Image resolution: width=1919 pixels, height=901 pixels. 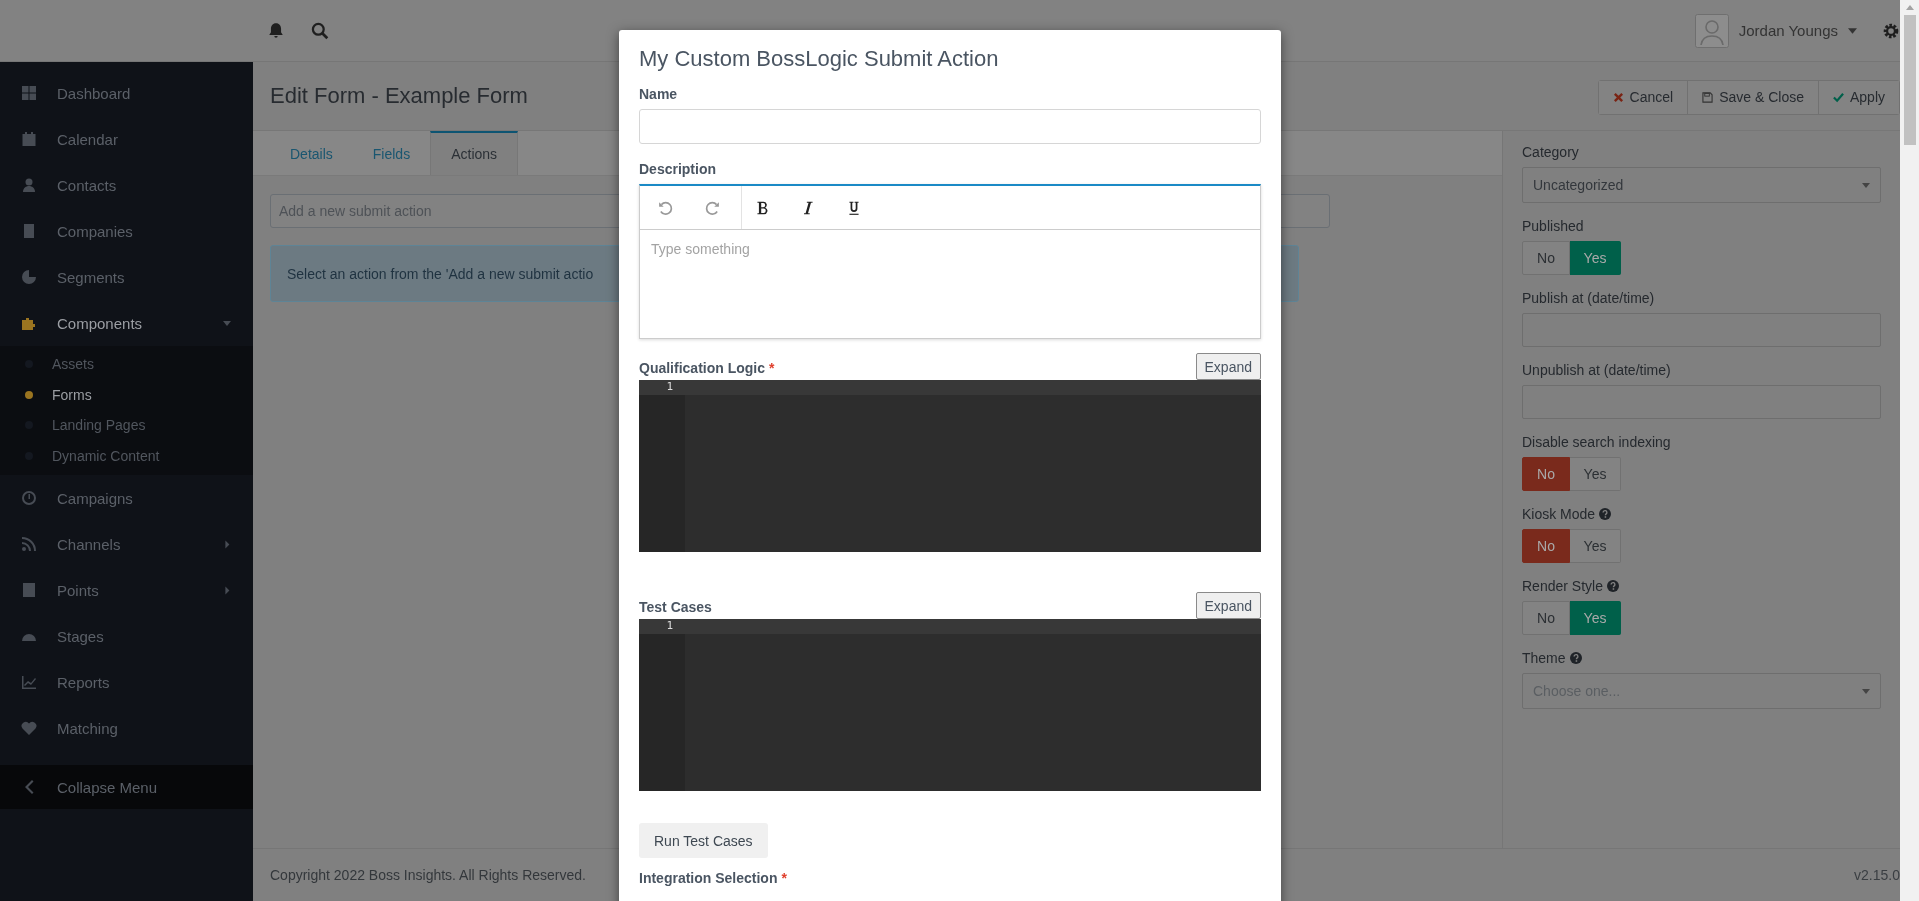 What do you see at coordinates (1544, 658) in the screenshot?
I see `field-label: Theme` at bounding box center [1544, 658].